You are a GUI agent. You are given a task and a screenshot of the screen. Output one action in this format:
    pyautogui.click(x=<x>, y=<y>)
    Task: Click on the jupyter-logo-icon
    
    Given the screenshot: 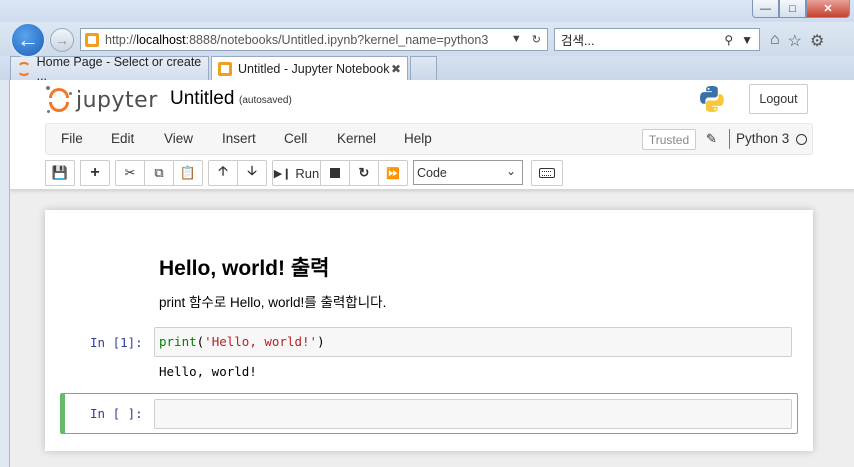 What is the action you would take?
    pyautogui.click(x=59, y=99)
    